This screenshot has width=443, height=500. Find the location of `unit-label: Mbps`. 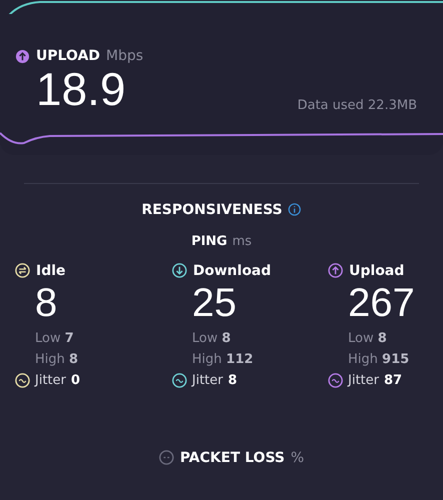

unit-label: Mbps is located at coordinates (125, 56).